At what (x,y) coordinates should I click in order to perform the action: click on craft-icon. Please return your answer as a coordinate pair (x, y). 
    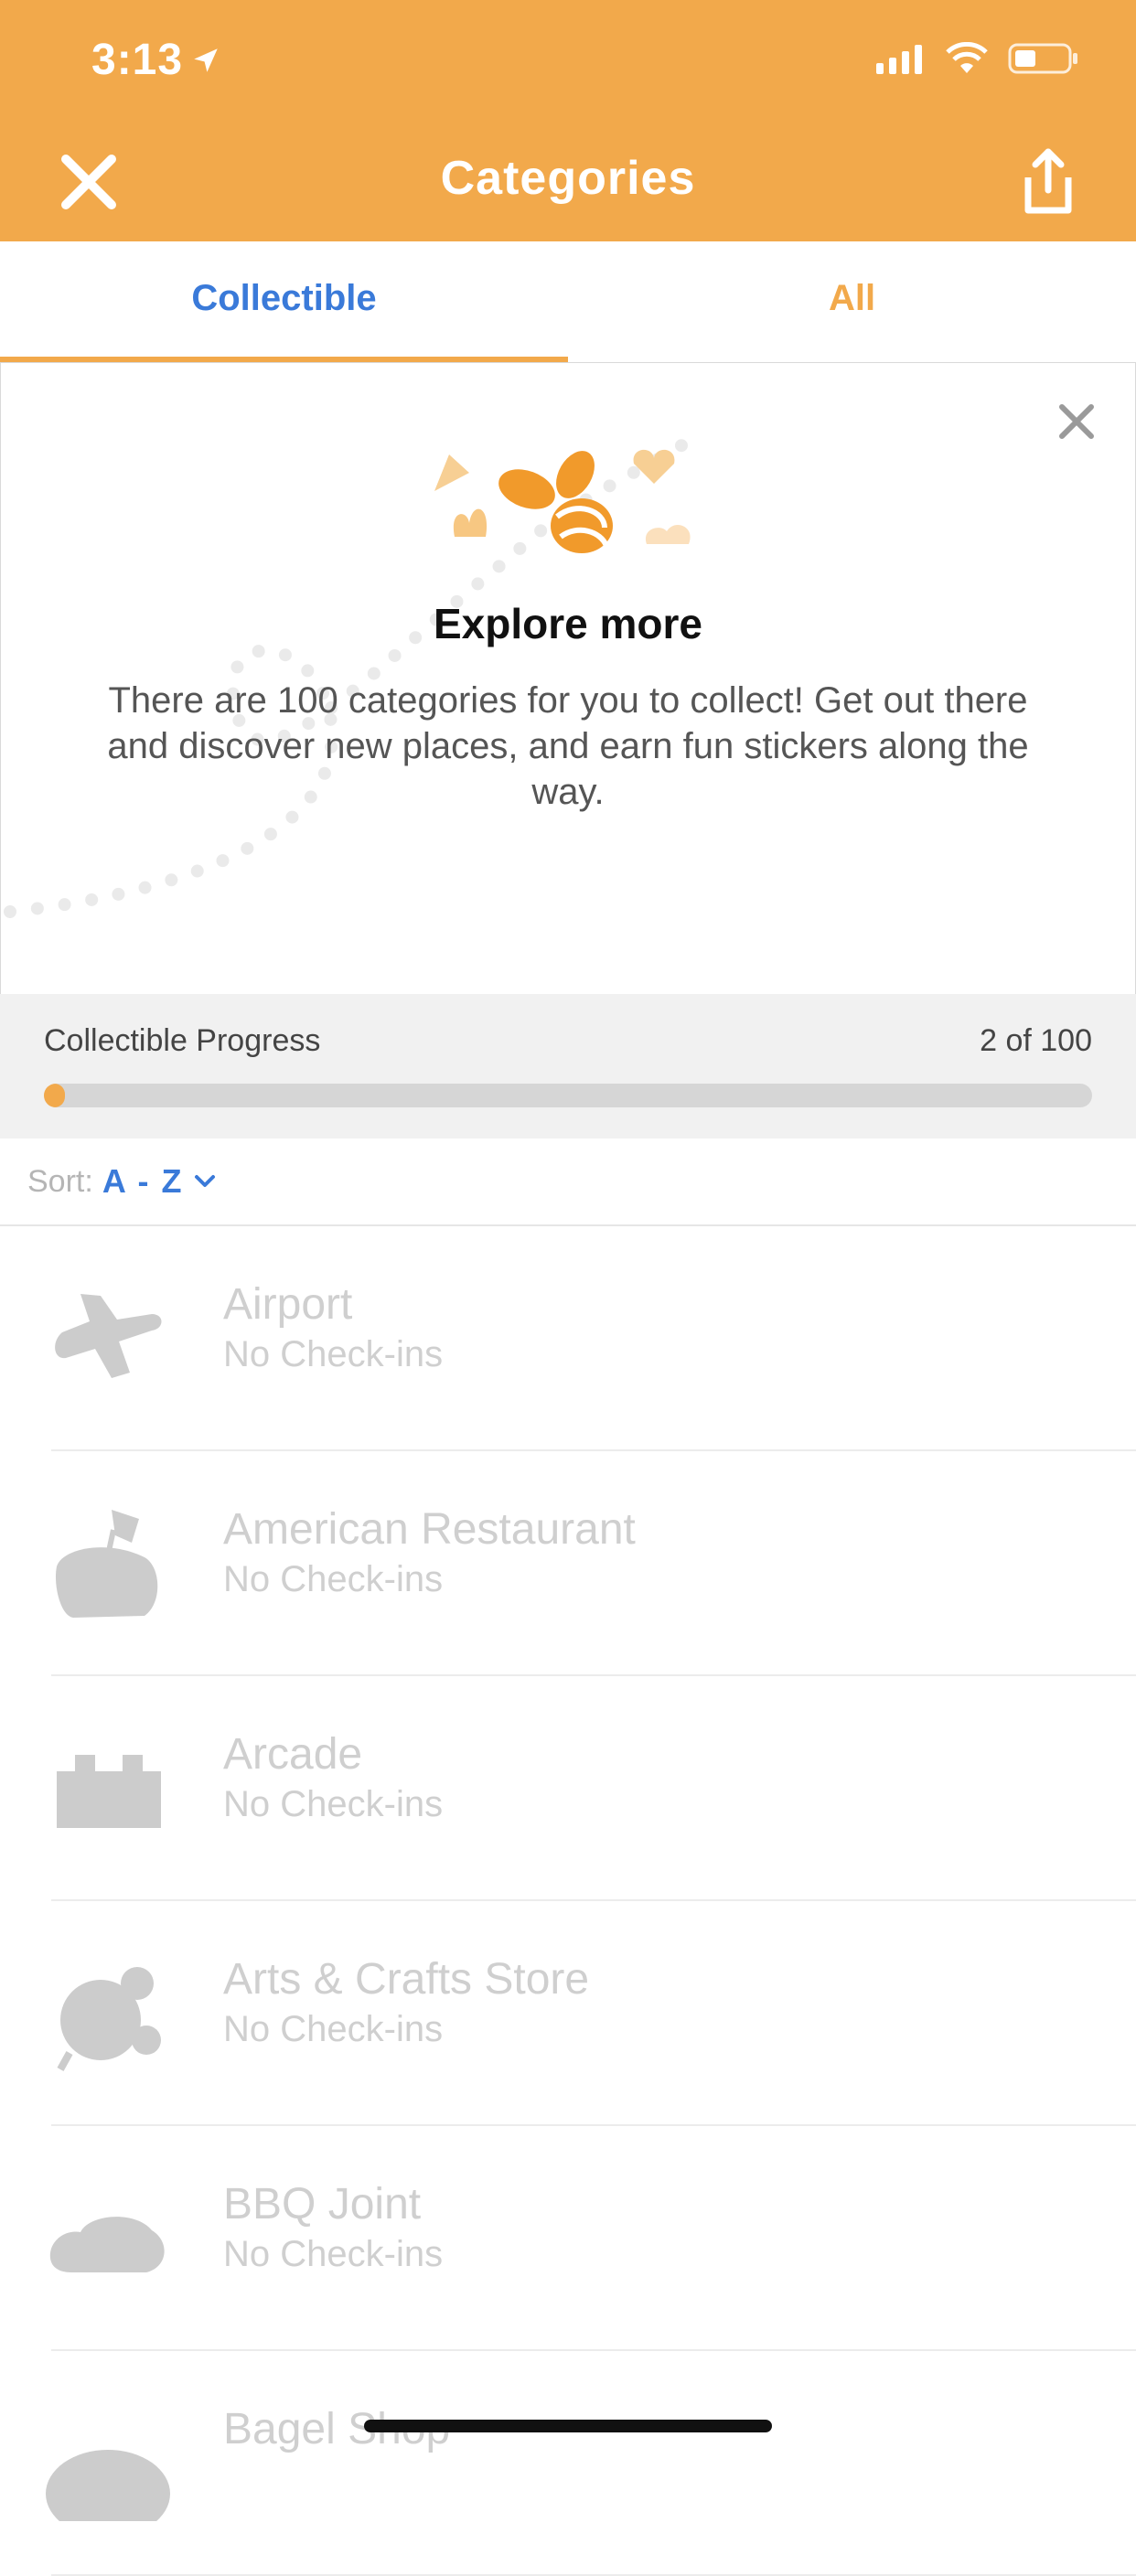
    Looking at the image, I should click on (109, 2019).